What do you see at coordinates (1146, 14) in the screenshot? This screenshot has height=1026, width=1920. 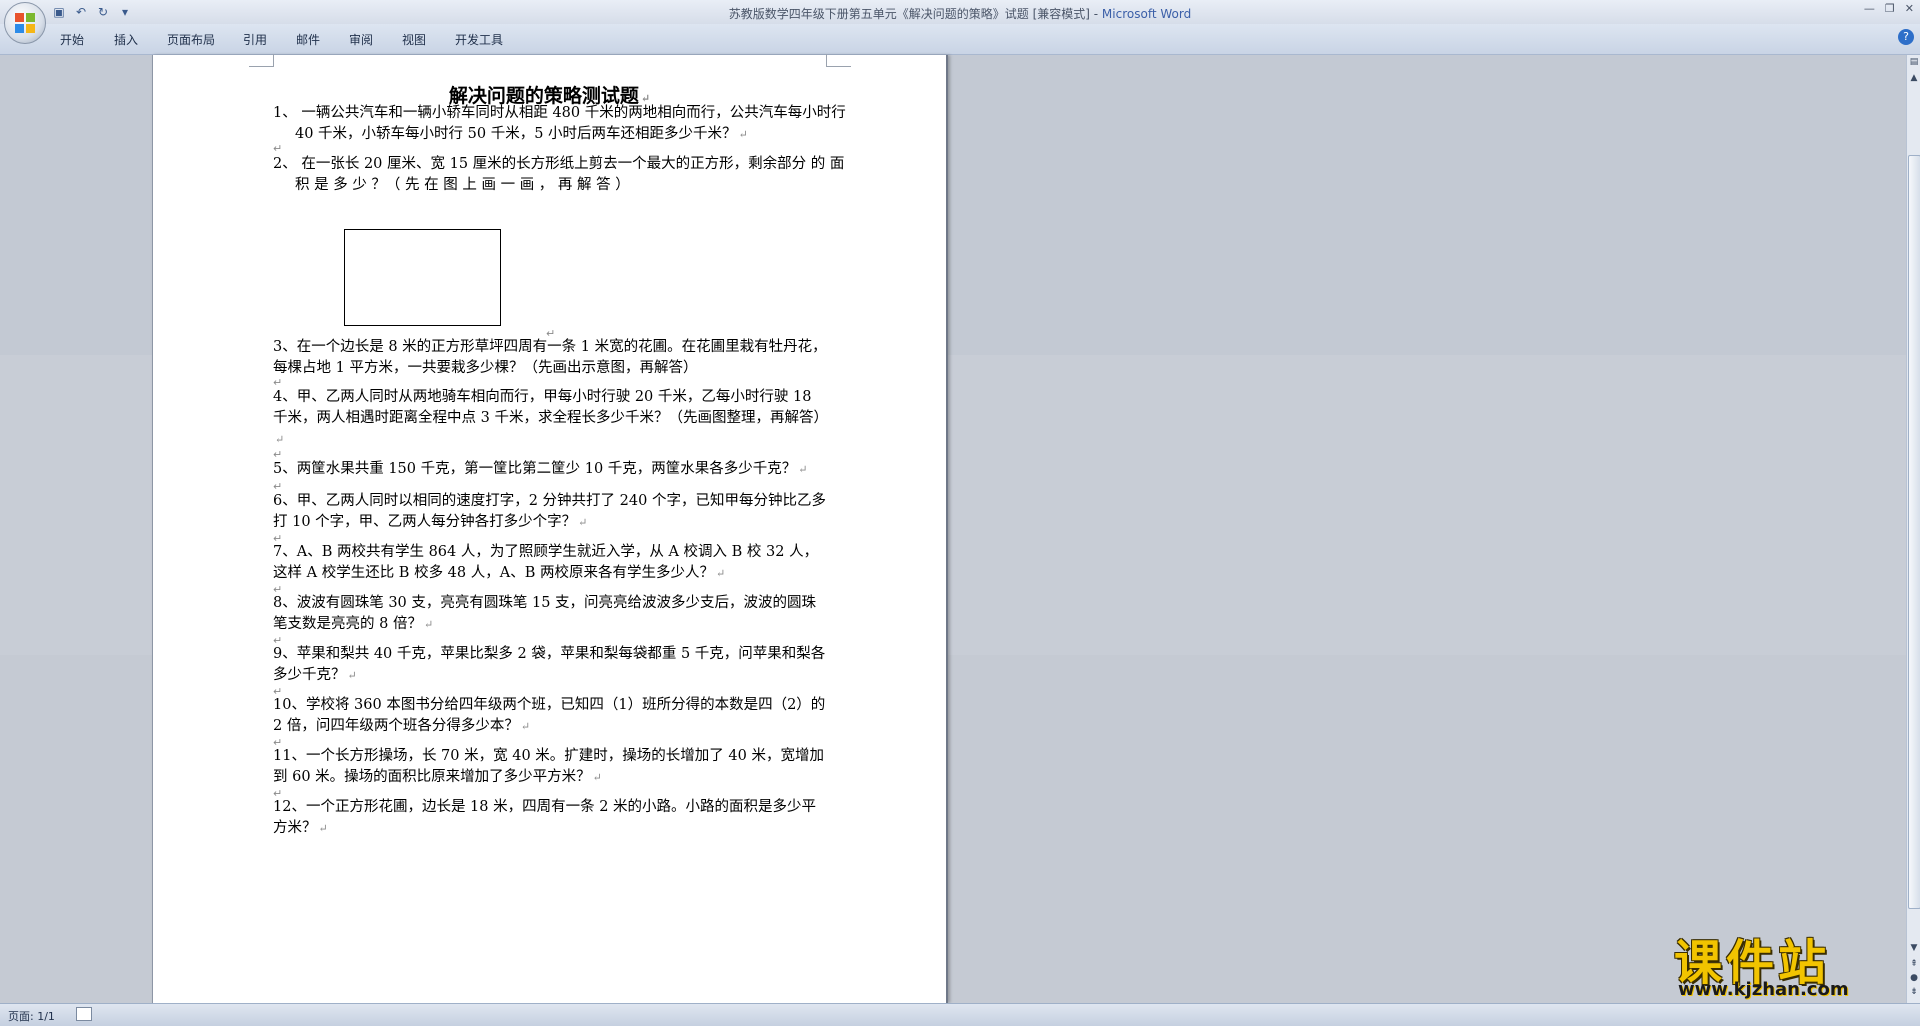 I see `window-title-app: Microsoft Word` at bounding box center [1146, 14].